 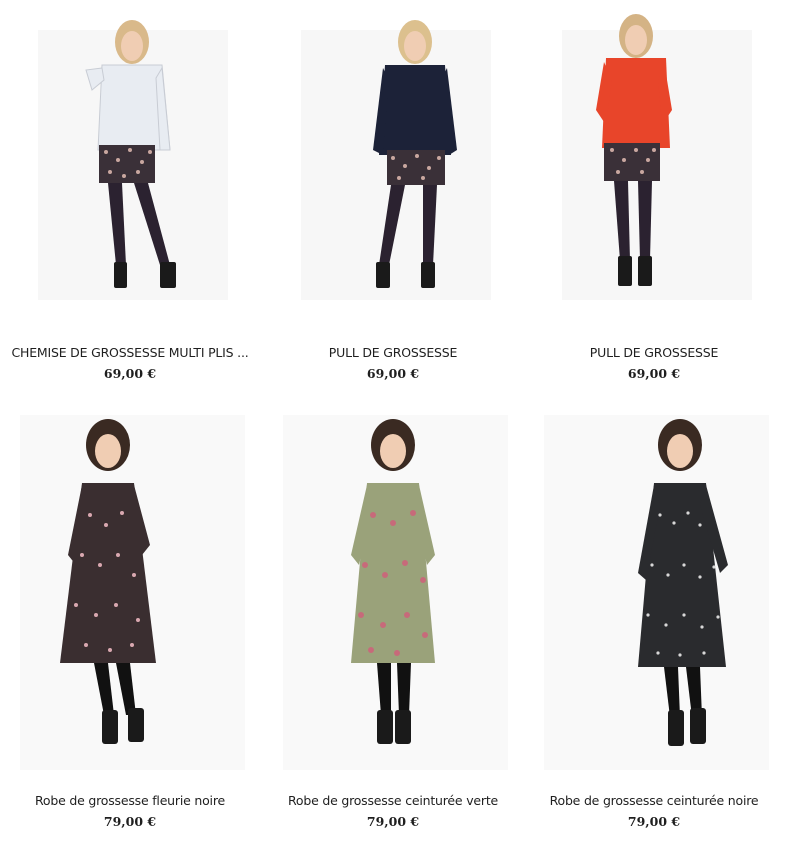 I want to click on product-name: Robe de grossesse ceinturée noire, so click(x=654, y=801).